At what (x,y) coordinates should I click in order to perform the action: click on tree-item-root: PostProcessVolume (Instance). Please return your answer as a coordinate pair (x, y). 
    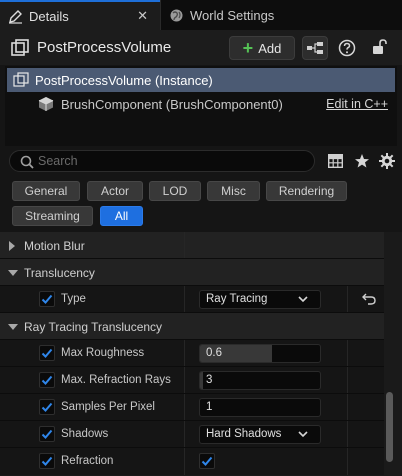
    Looking at the image, I should click on (201, 80).